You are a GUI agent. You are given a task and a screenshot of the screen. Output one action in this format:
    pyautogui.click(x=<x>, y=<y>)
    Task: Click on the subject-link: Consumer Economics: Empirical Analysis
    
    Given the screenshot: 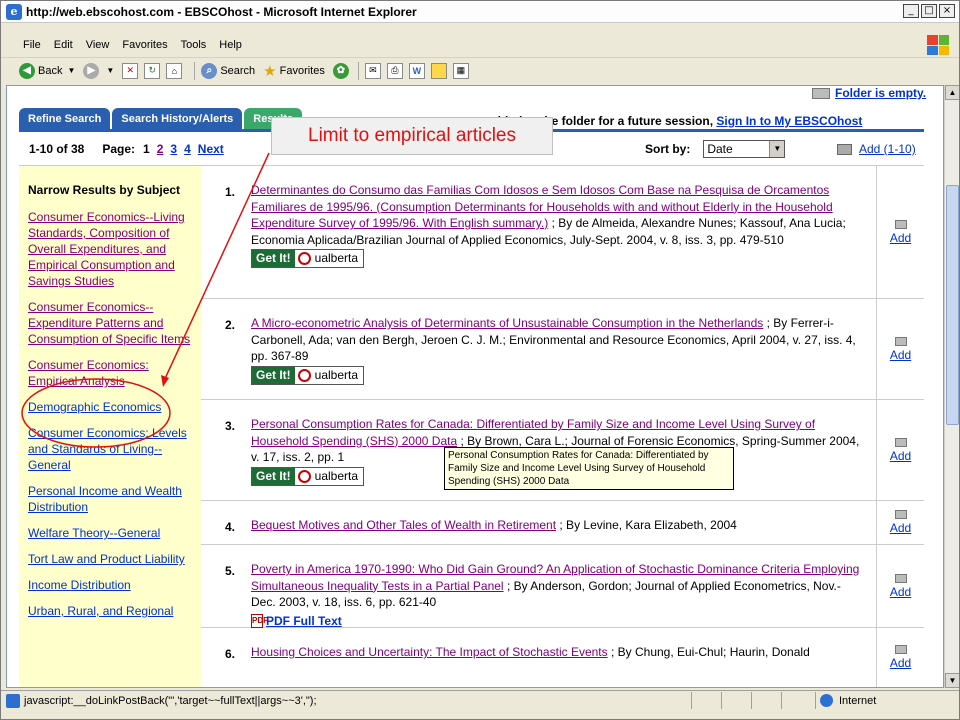 What is the action you would take?
    pyautogui.click(x=110, y=373)
    